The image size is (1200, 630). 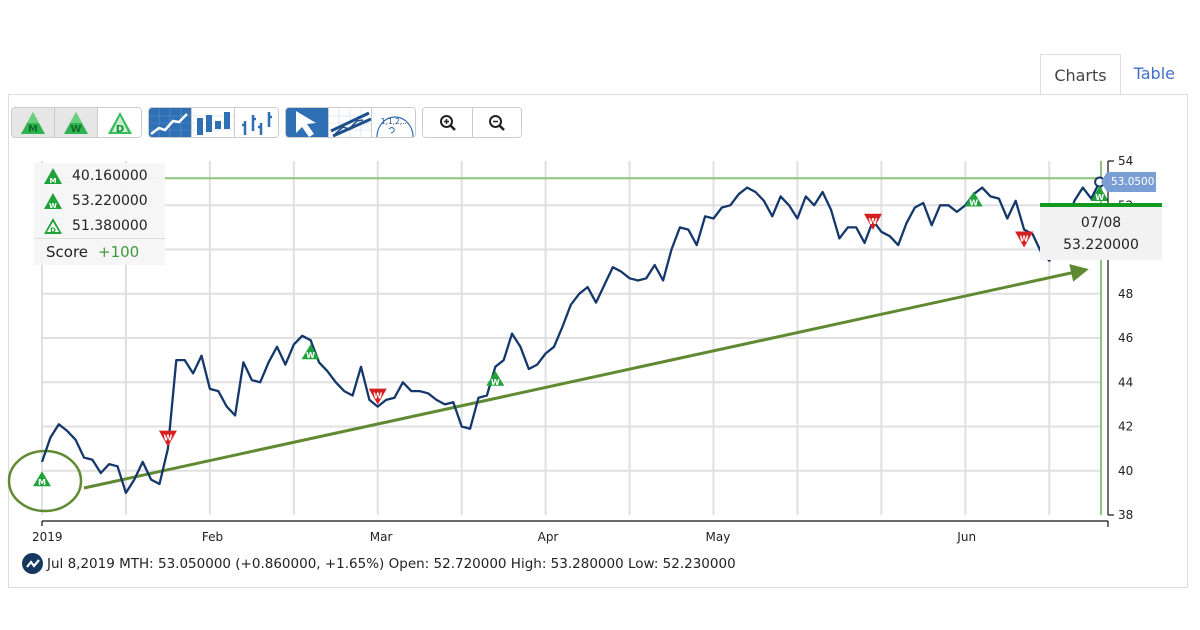 I want to click on score-row: Score +100, so click(x=99, y=251).